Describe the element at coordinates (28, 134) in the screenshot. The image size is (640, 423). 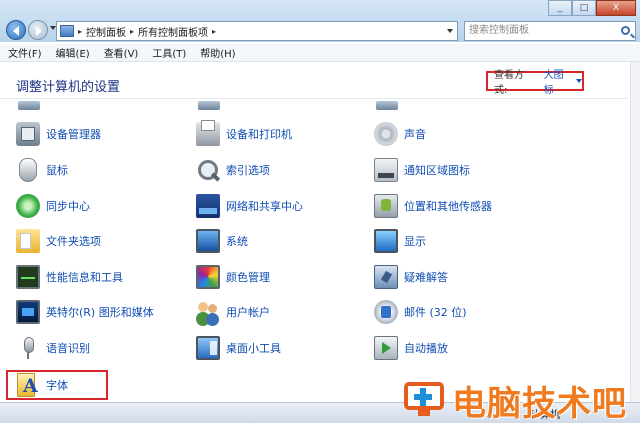
I see `device-manager-icon` at that location.